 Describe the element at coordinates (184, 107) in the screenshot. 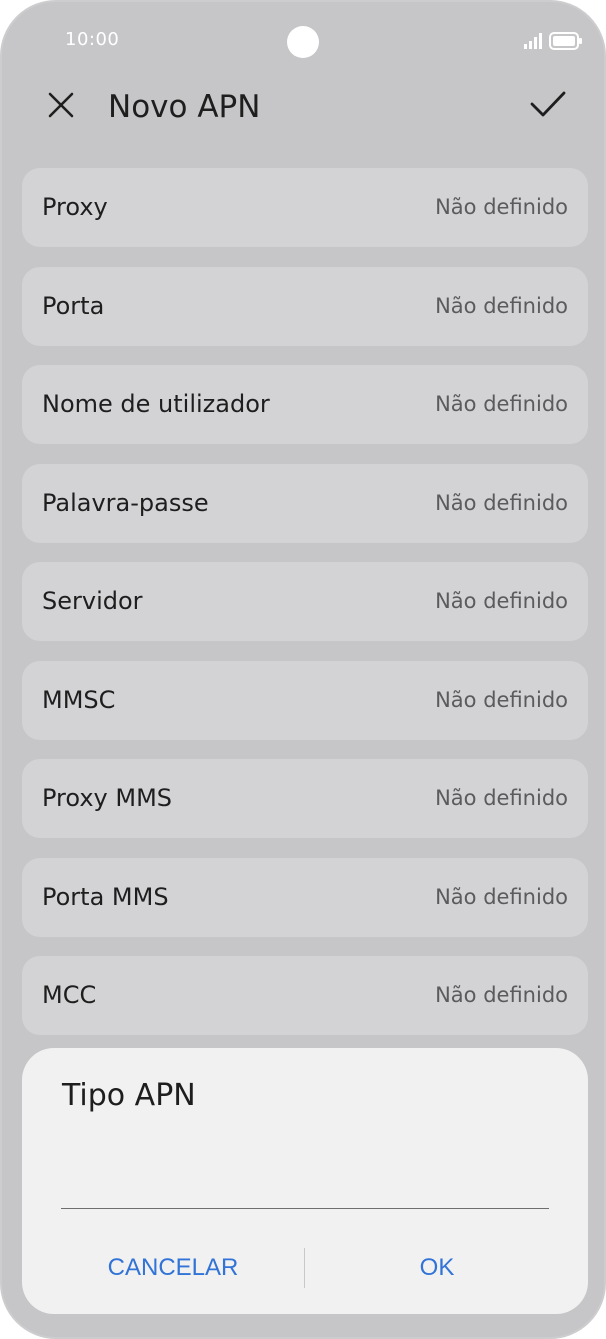

I see `page-title: Novo APN` at that location.